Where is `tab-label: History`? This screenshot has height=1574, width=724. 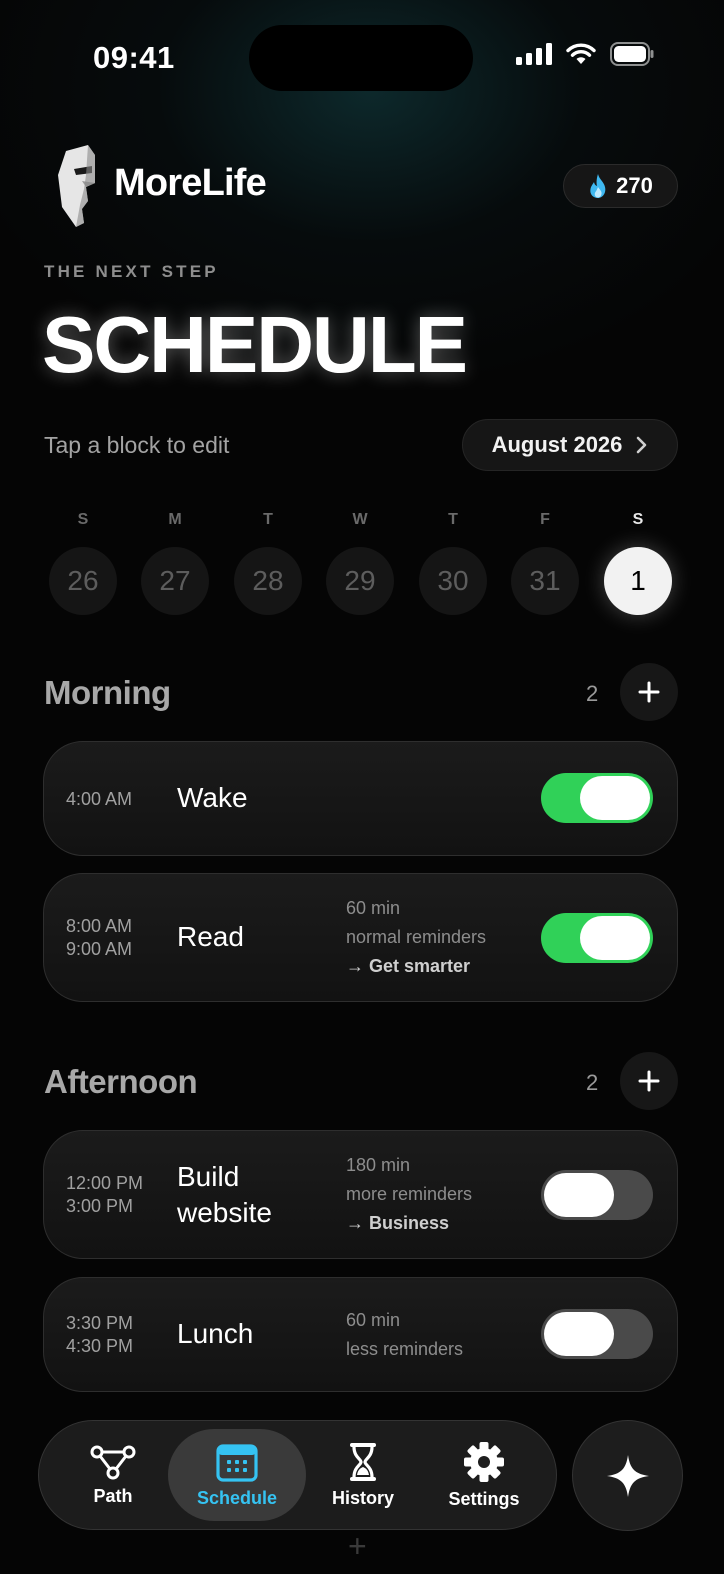
tab-label: History is located at coordinates (362, 1497).